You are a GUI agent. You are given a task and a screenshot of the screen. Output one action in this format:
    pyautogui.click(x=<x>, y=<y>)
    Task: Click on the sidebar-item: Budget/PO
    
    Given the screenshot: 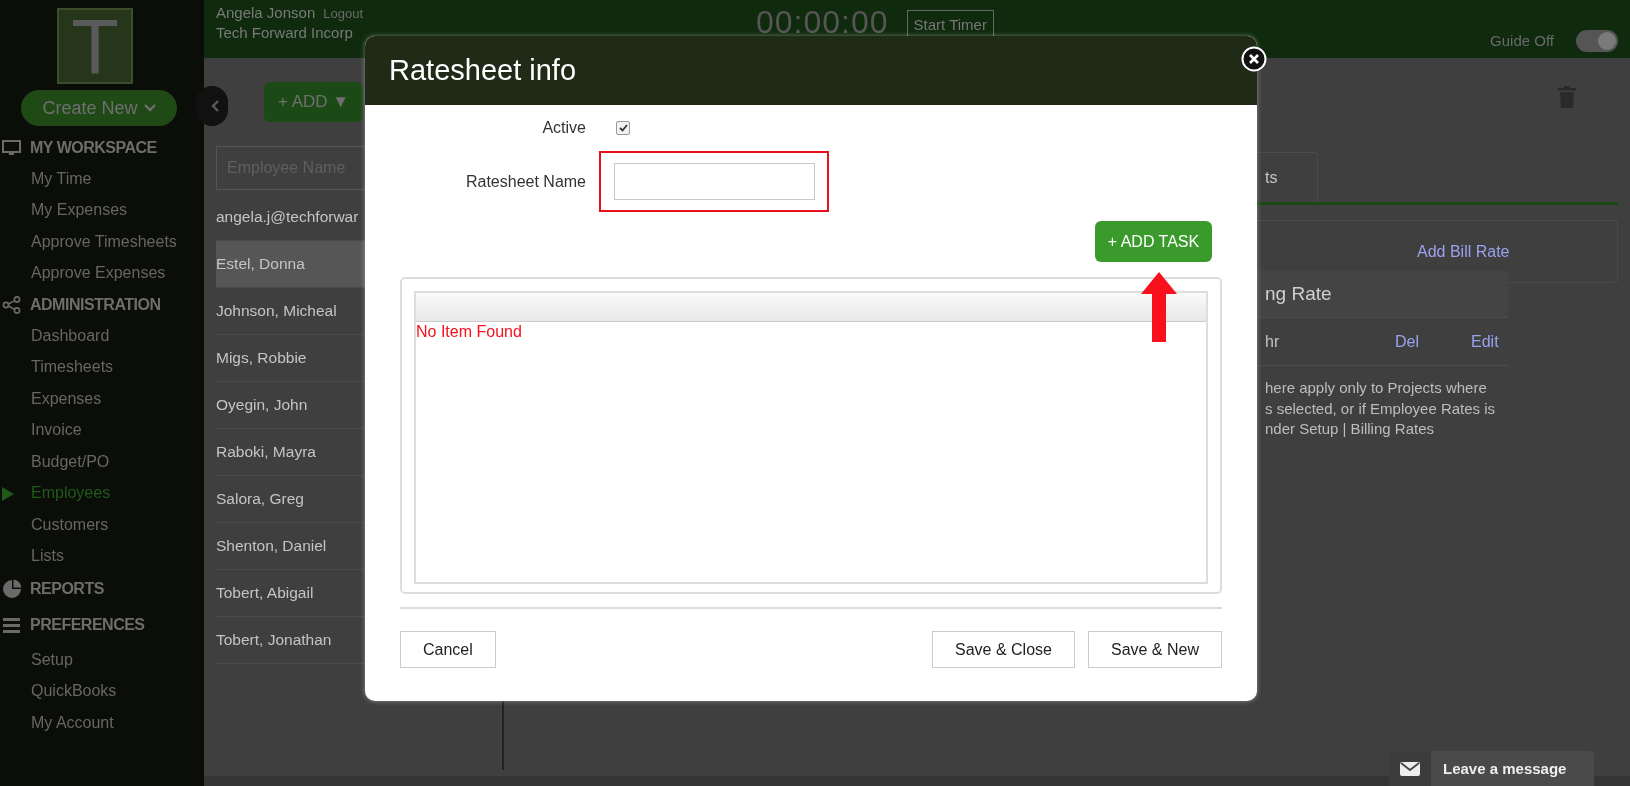 What is the action you would take?
    pyautogui.click(x=70, y=461)
    